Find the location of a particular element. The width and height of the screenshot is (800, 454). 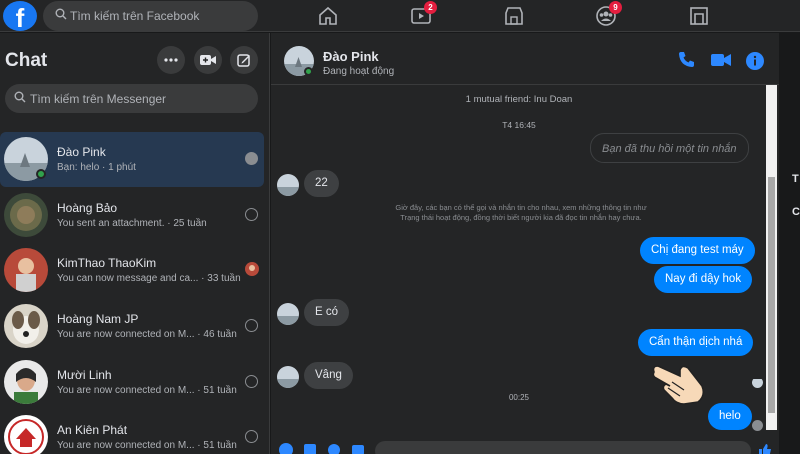

home-icon is located at coordinates (328, 15).